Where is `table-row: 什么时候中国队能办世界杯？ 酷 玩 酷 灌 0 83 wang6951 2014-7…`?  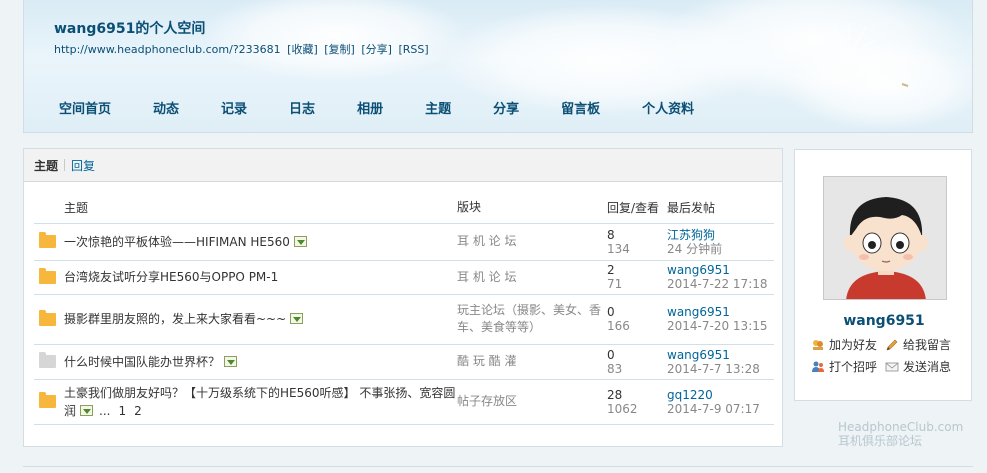 table-row: 什么时候中国队能办世界杯？ 酷 玩 酷 灌 0 83 wang6951 2014-7… is located at coordinates (404, 361).